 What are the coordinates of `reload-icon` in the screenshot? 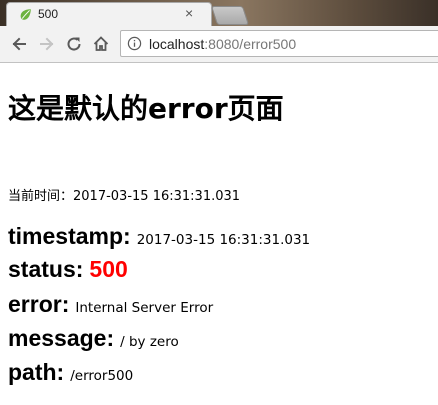 It's located at (74, 44).